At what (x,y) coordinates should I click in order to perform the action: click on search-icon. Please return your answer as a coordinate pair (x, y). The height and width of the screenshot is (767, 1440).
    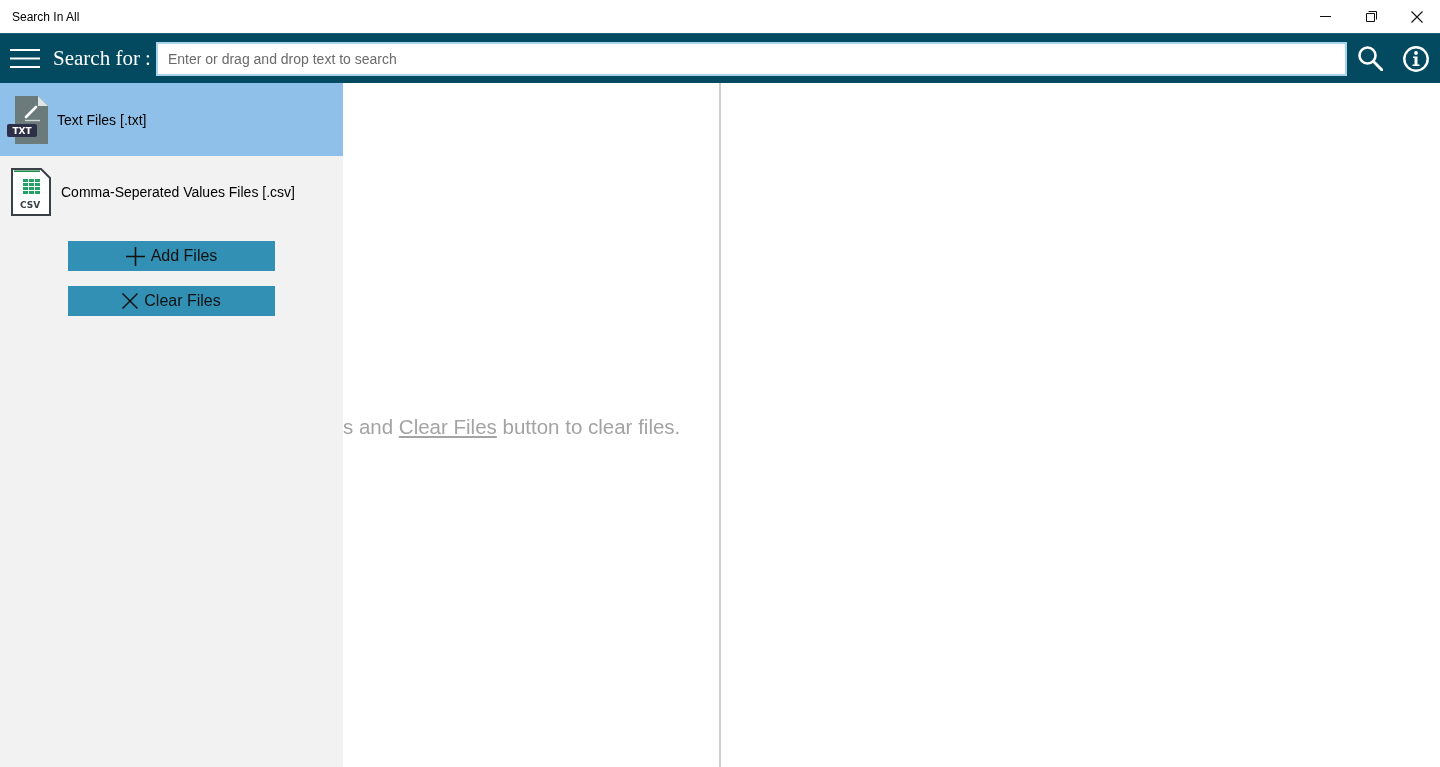
    Looking at the image, I should click on (1370, 58).